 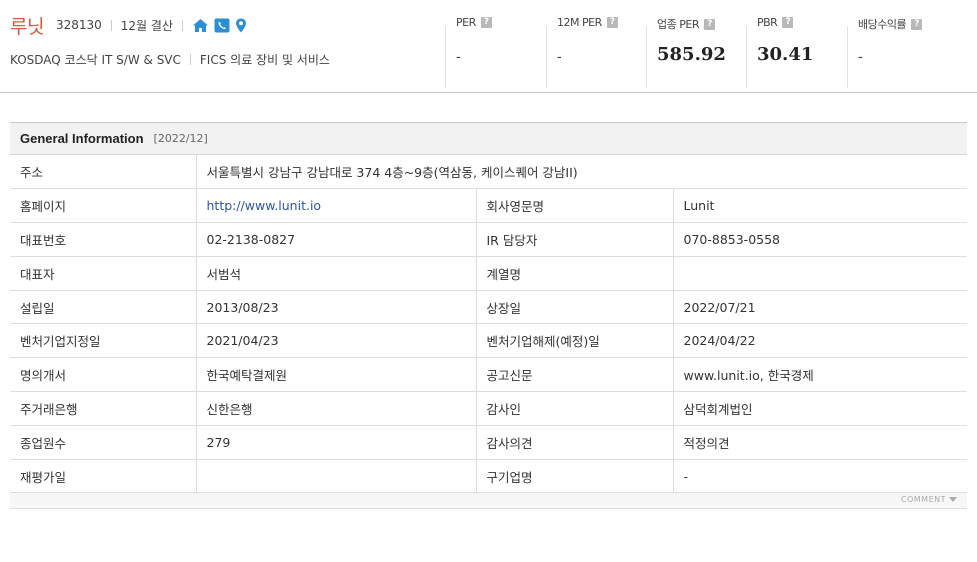 I want to click on table-row: 대표자 서범석 계열명, so click(x=489, y=273).